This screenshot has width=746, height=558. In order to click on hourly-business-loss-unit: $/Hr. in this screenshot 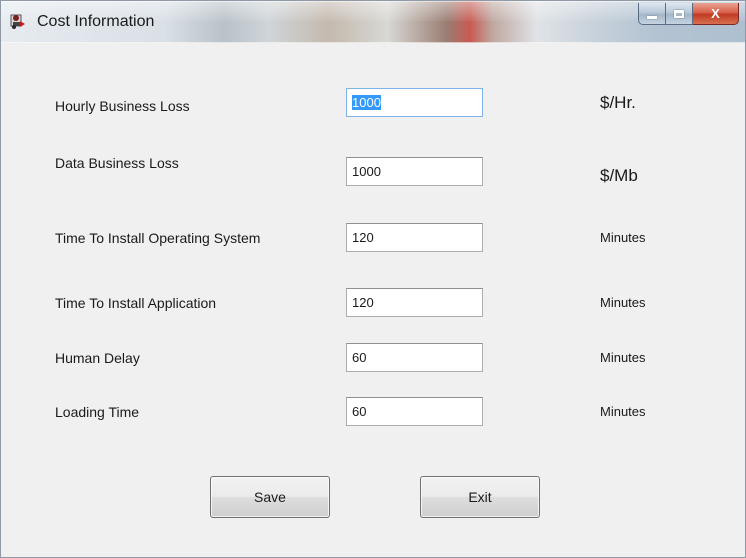, I will do `click(618, 102)`.